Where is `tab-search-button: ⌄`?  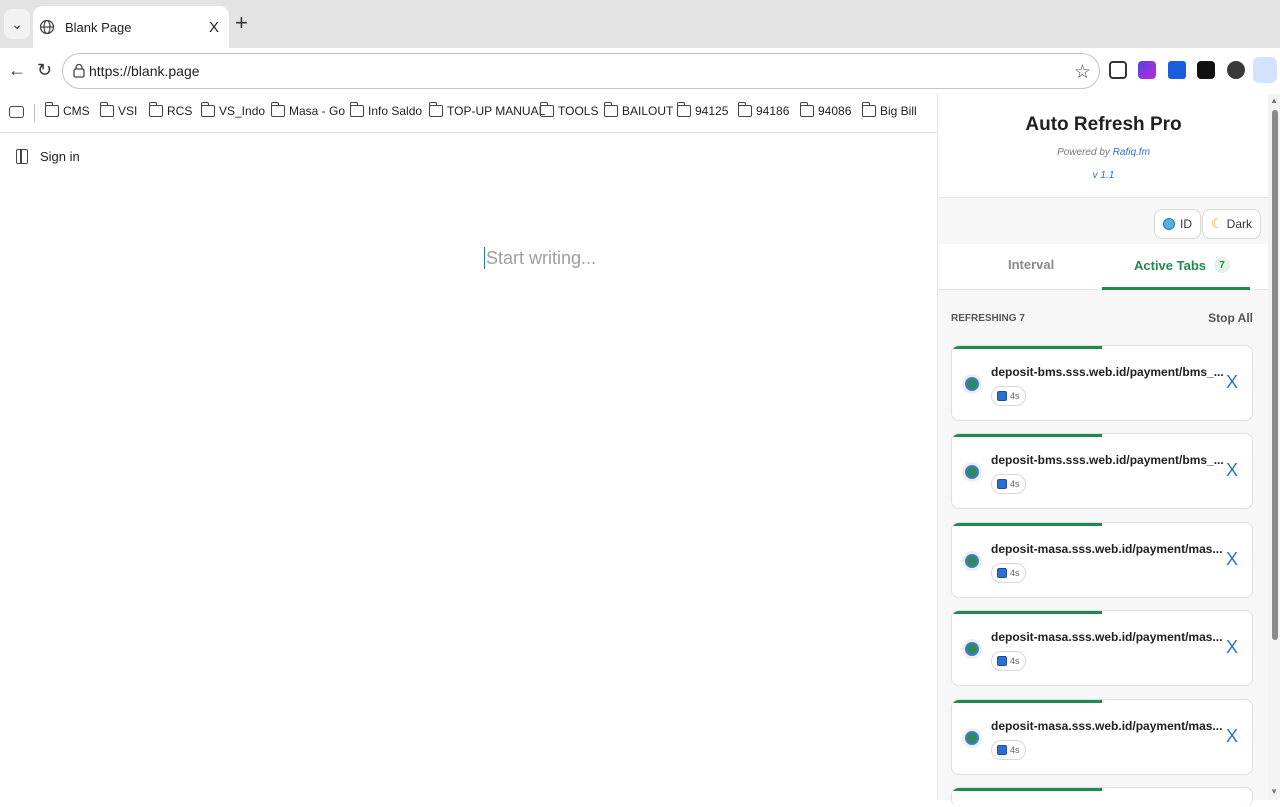
tab-search-button: ⌄ is located at coordinates (17, 24).